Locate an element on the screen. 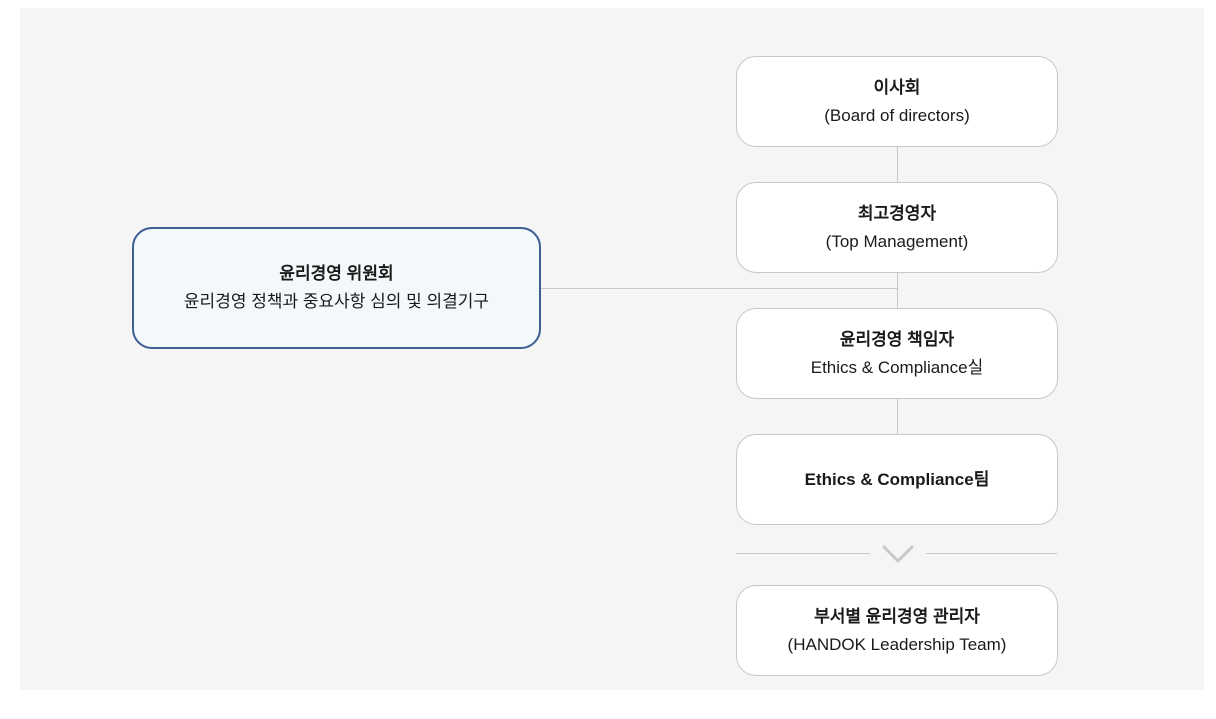  node-board: 이사회 (Board of directors) is located at coordinates (897, 101).